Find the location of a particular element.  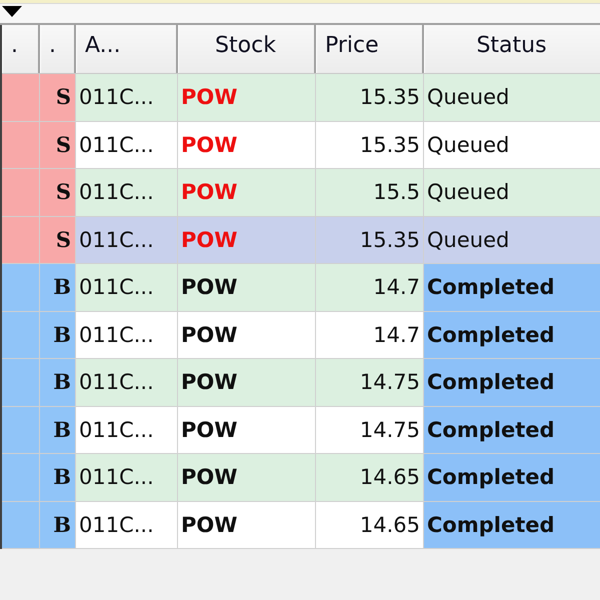

dropdown-arrow-icon is located at coordinates (12, 11).